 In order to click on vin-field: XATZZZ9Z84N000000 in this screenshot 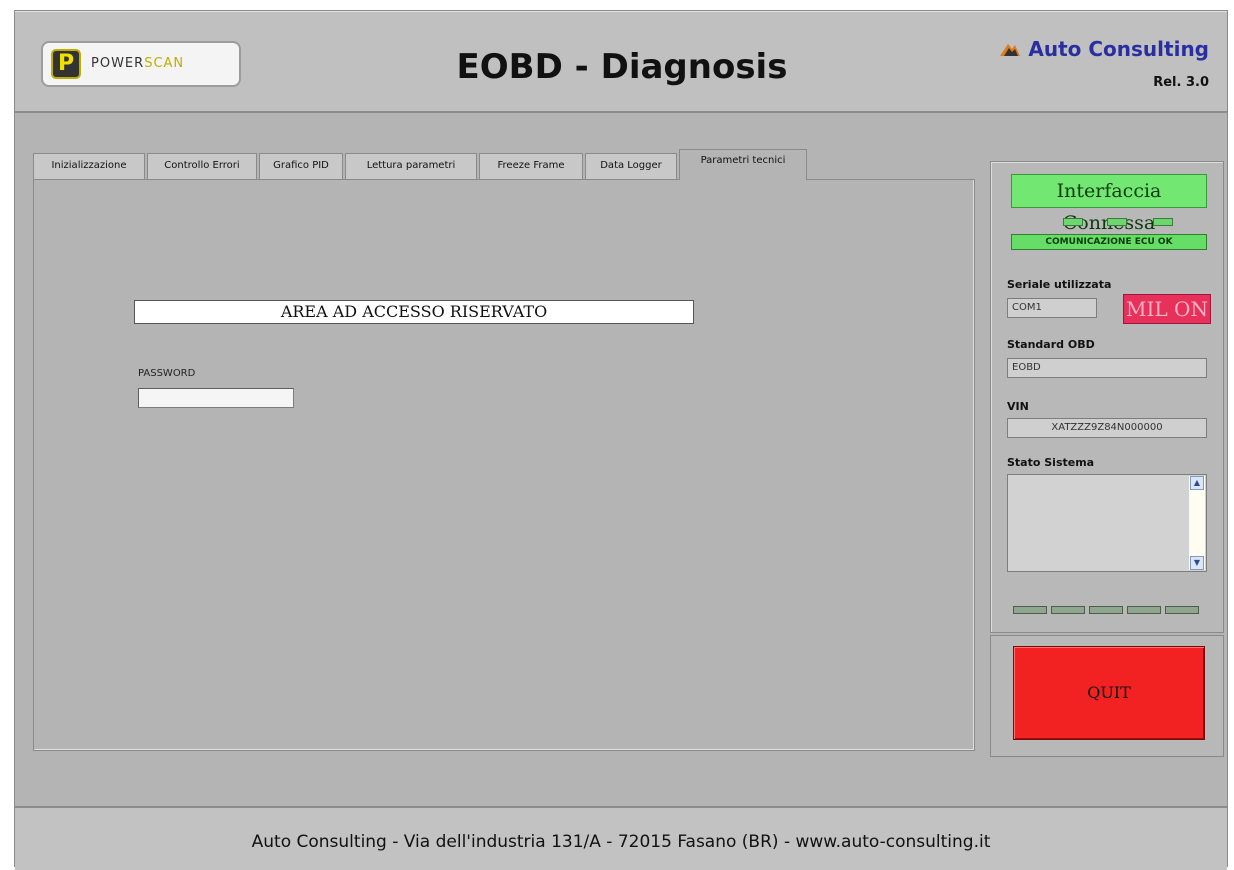, I will do `click(1107, 428)`.